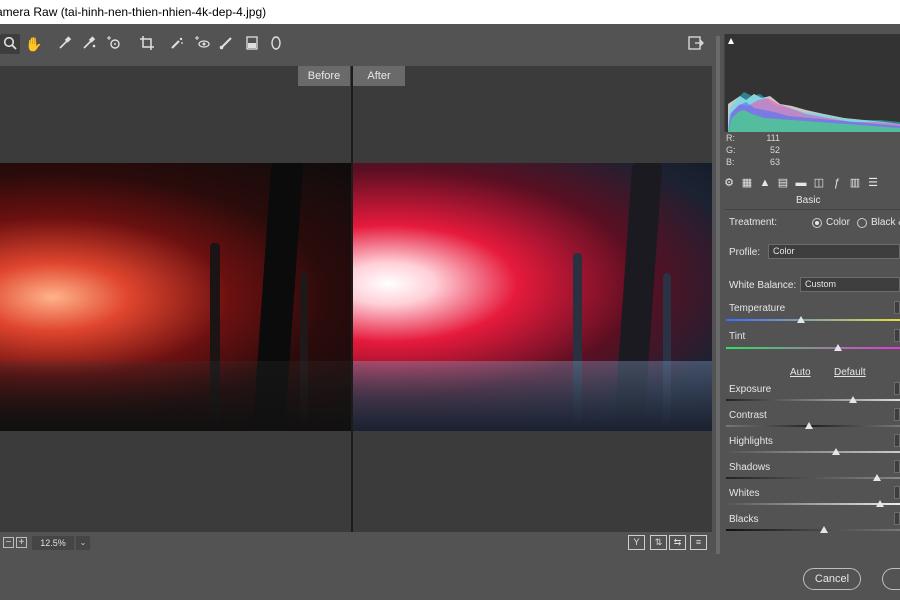  I want to click on tint-value-field, so click(897, 335).